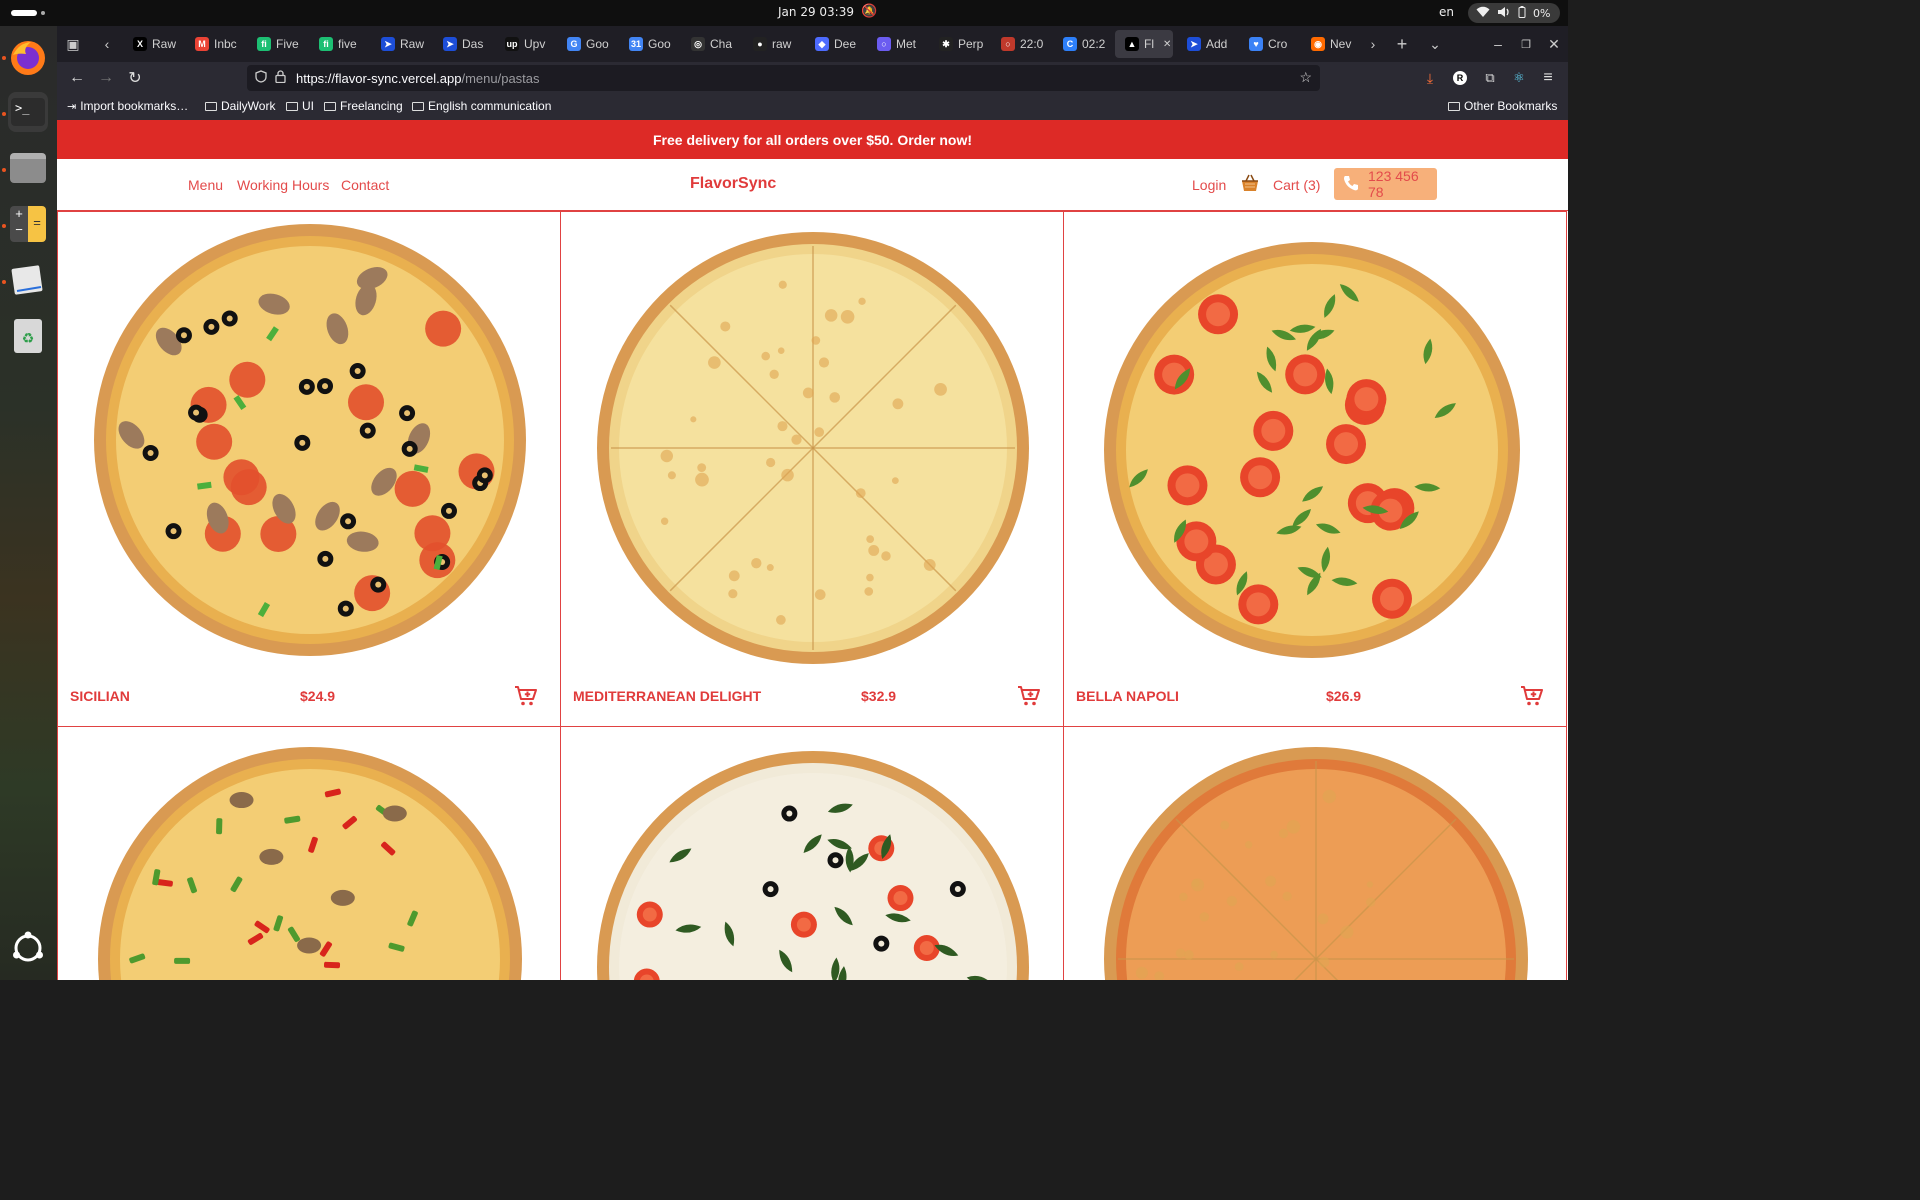 This screenshot has width=1920, height=1200. I want to click on browser-tab: ➤ Das, so click(463, 44).